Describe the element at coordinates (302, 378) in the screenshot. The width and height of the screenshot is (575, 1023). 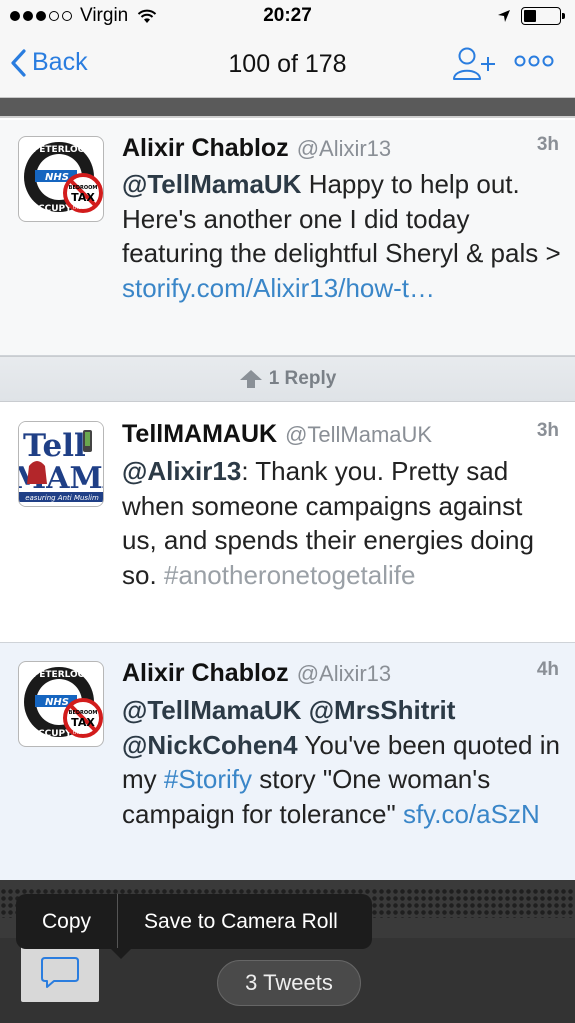
I see `reply-count-label: 1 Reply` at that location.